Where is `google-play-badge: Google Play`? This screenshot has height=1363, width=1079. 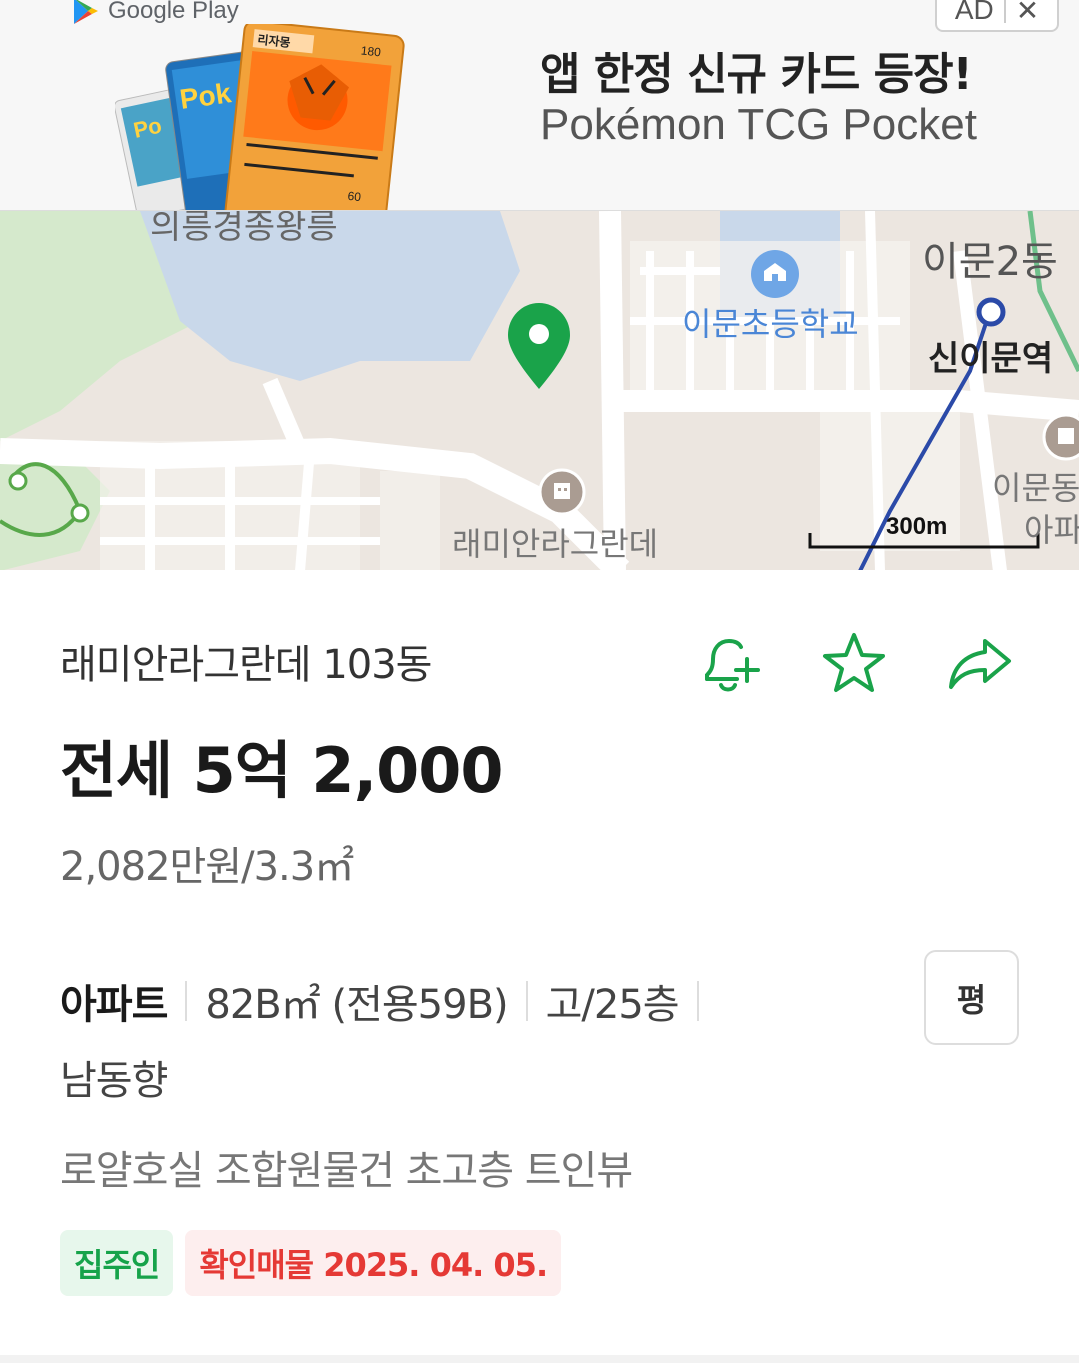 google-play-badge: Google Play is located at coordinates (154, 13).